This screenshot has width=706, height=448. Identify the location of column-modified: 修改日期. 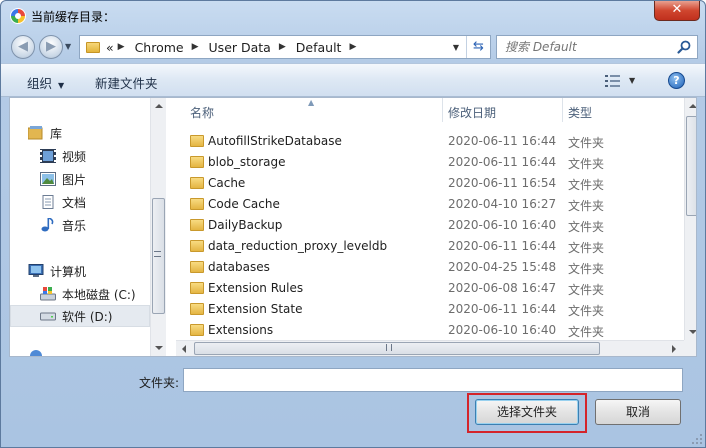
(472, 112).